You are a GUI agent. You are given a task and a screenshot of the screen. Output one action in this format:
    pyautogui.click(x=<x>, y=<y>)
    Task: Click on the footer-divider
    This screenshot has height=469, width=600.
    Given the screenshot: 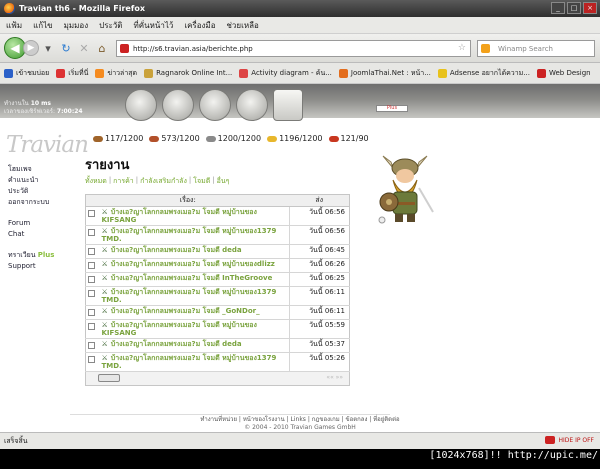 What is the action you would take?
    pyautogui.click(x=230, y=414)
    